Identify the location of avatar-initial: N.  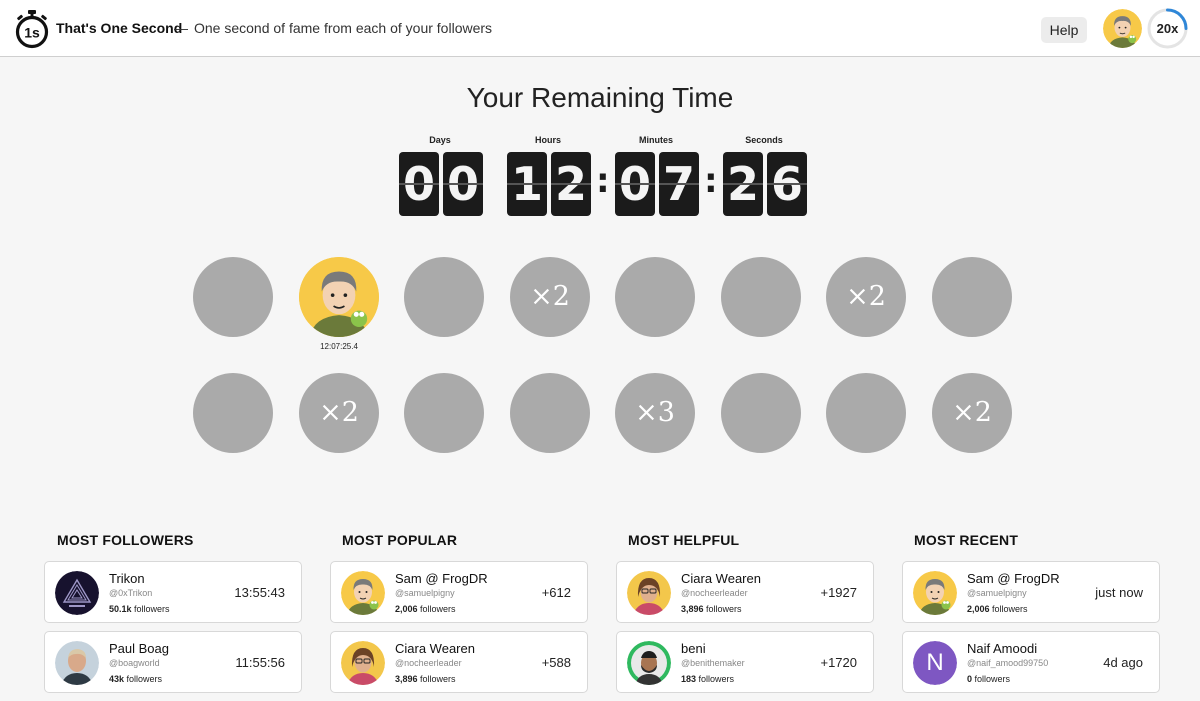
(935, 663).